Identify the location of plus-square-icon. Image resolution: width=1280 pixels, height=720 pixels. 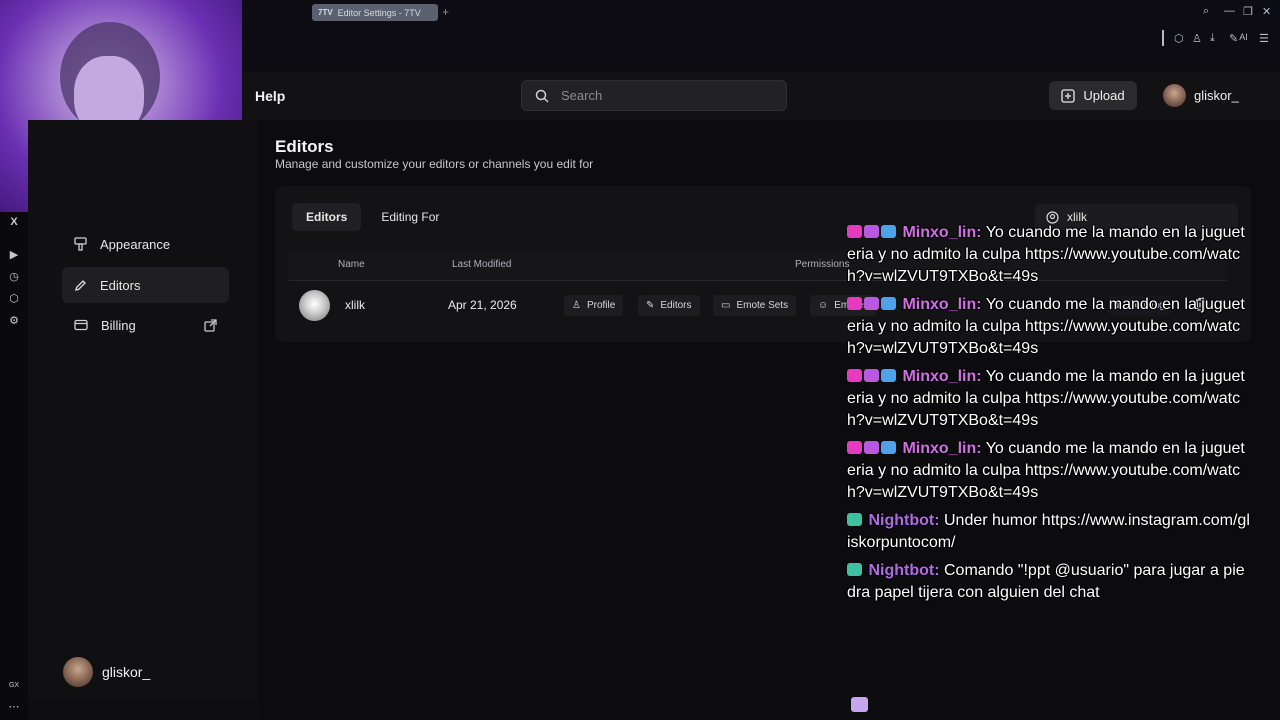
(1068, 95).